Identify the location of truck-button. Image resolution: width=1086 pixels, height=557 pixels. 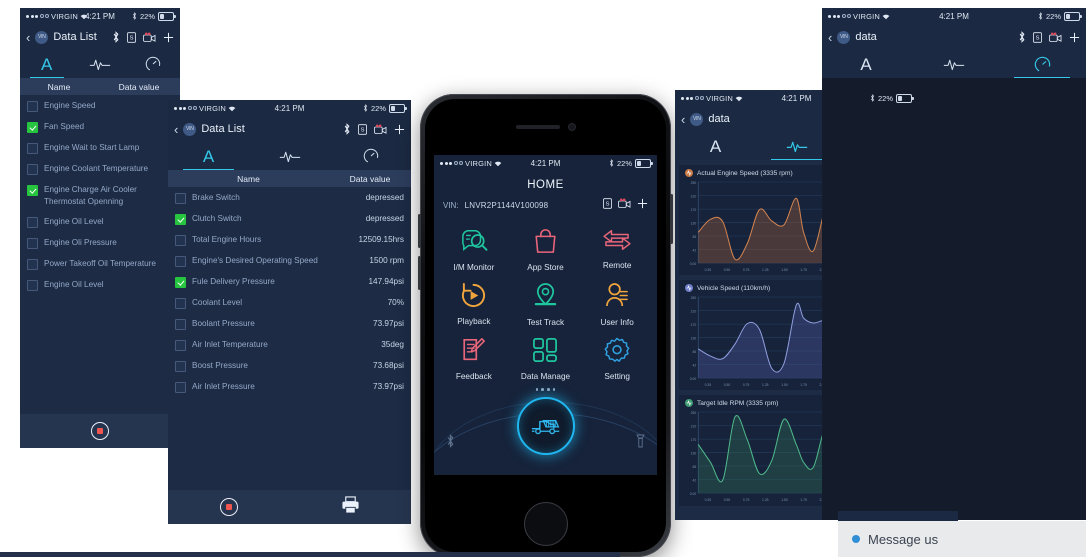
(545, 426).